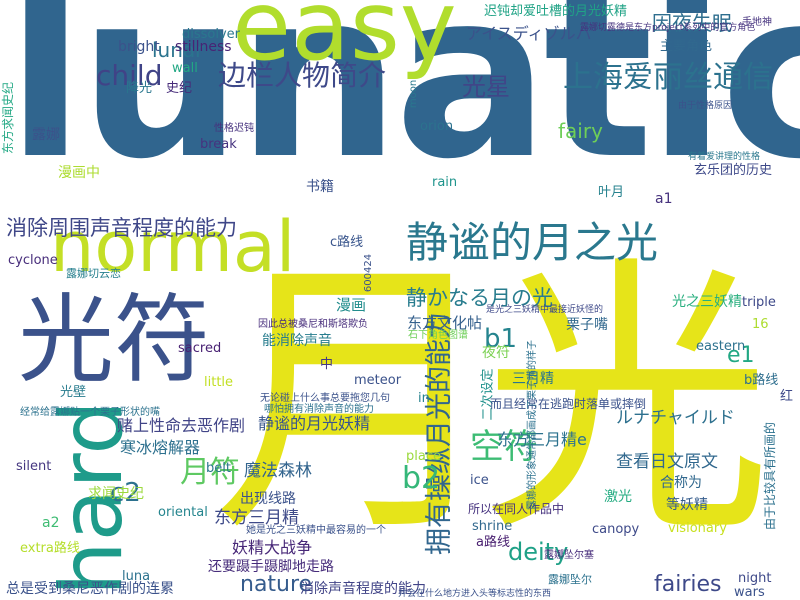 The height and width of the screenshot is (600, 800). Describe the element at coordinates (114, 340) in the screenshot. I see `cloud-word: 光符` at that location.